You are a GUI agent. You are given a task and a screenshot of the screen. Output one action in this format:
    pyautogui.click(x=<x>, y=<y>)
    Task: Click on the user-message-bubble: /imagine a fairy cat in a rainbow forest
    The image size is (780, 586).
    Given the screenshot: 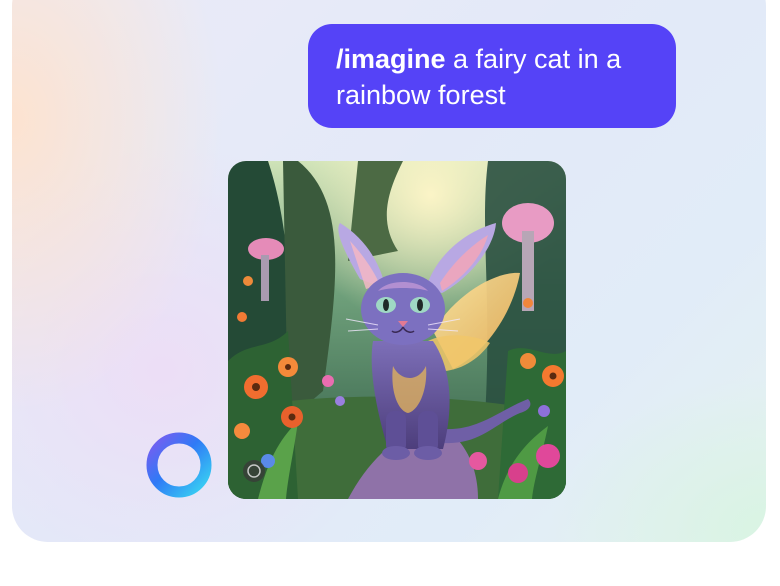 What is the action you would take?
    pyautogui.click(x=492, y=76)
    